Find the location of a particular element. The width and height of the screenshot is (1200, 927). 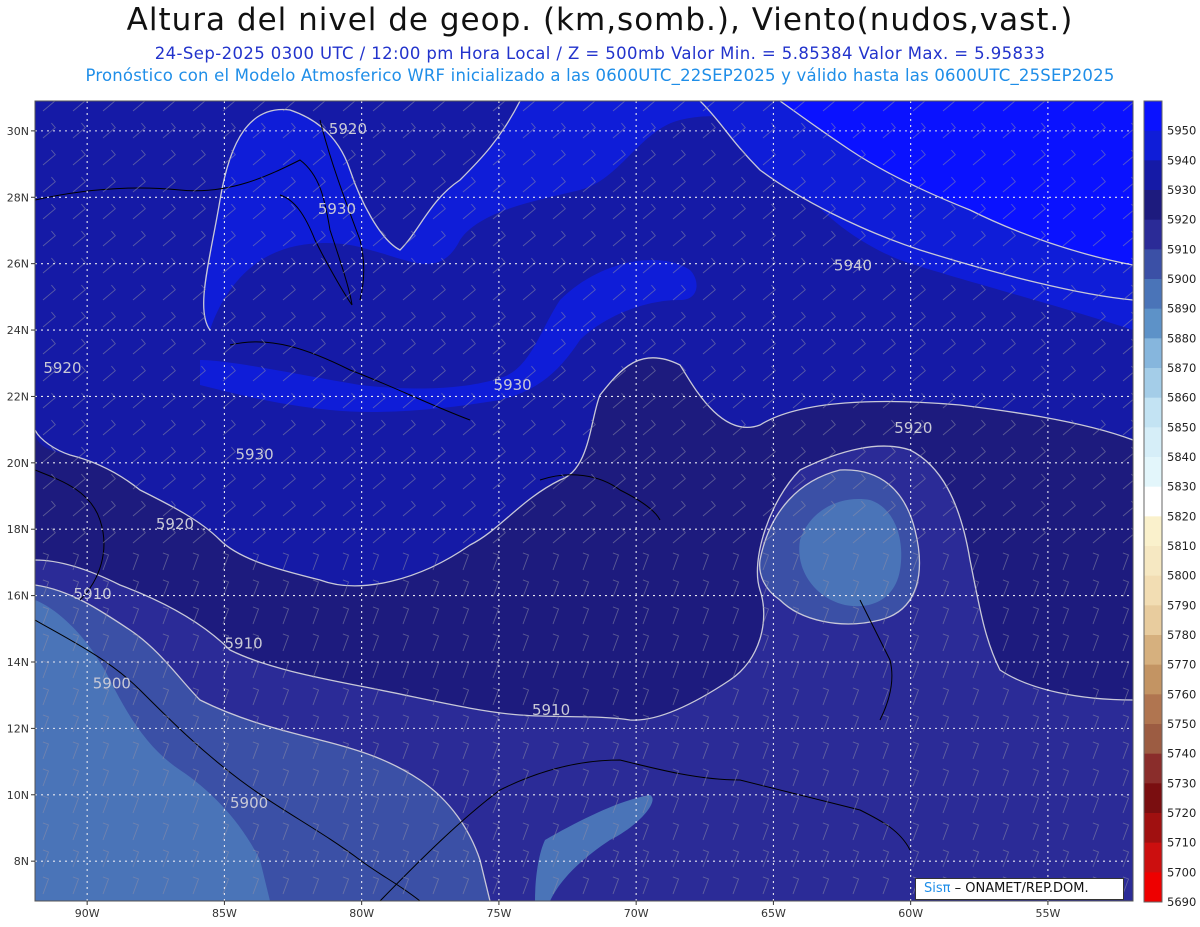

colorbar-label: 5700 is located at coordinates (1181, 872).